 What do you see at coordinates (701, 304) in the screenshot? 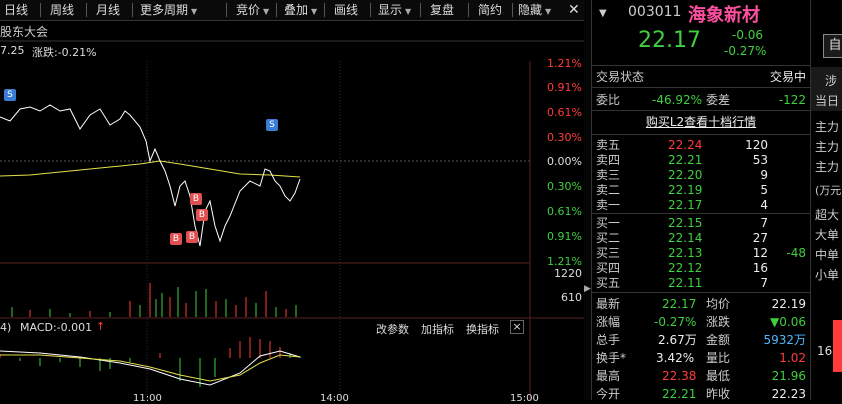
I see `stat-row: 最新 22.17 均价 22.19` at bounding box center [701, 304].